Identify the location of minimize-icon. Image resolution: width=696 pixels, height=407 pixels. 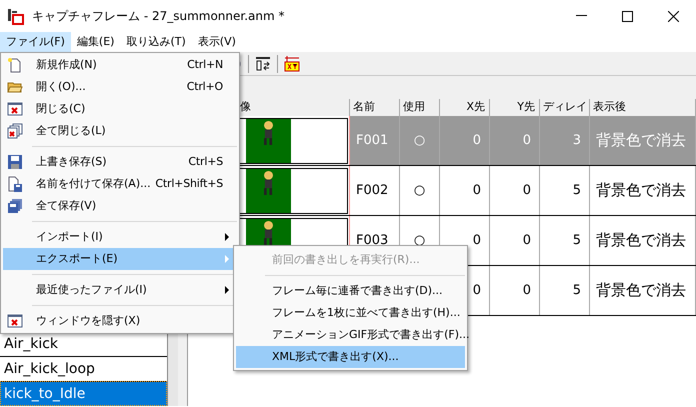
(581, 16).